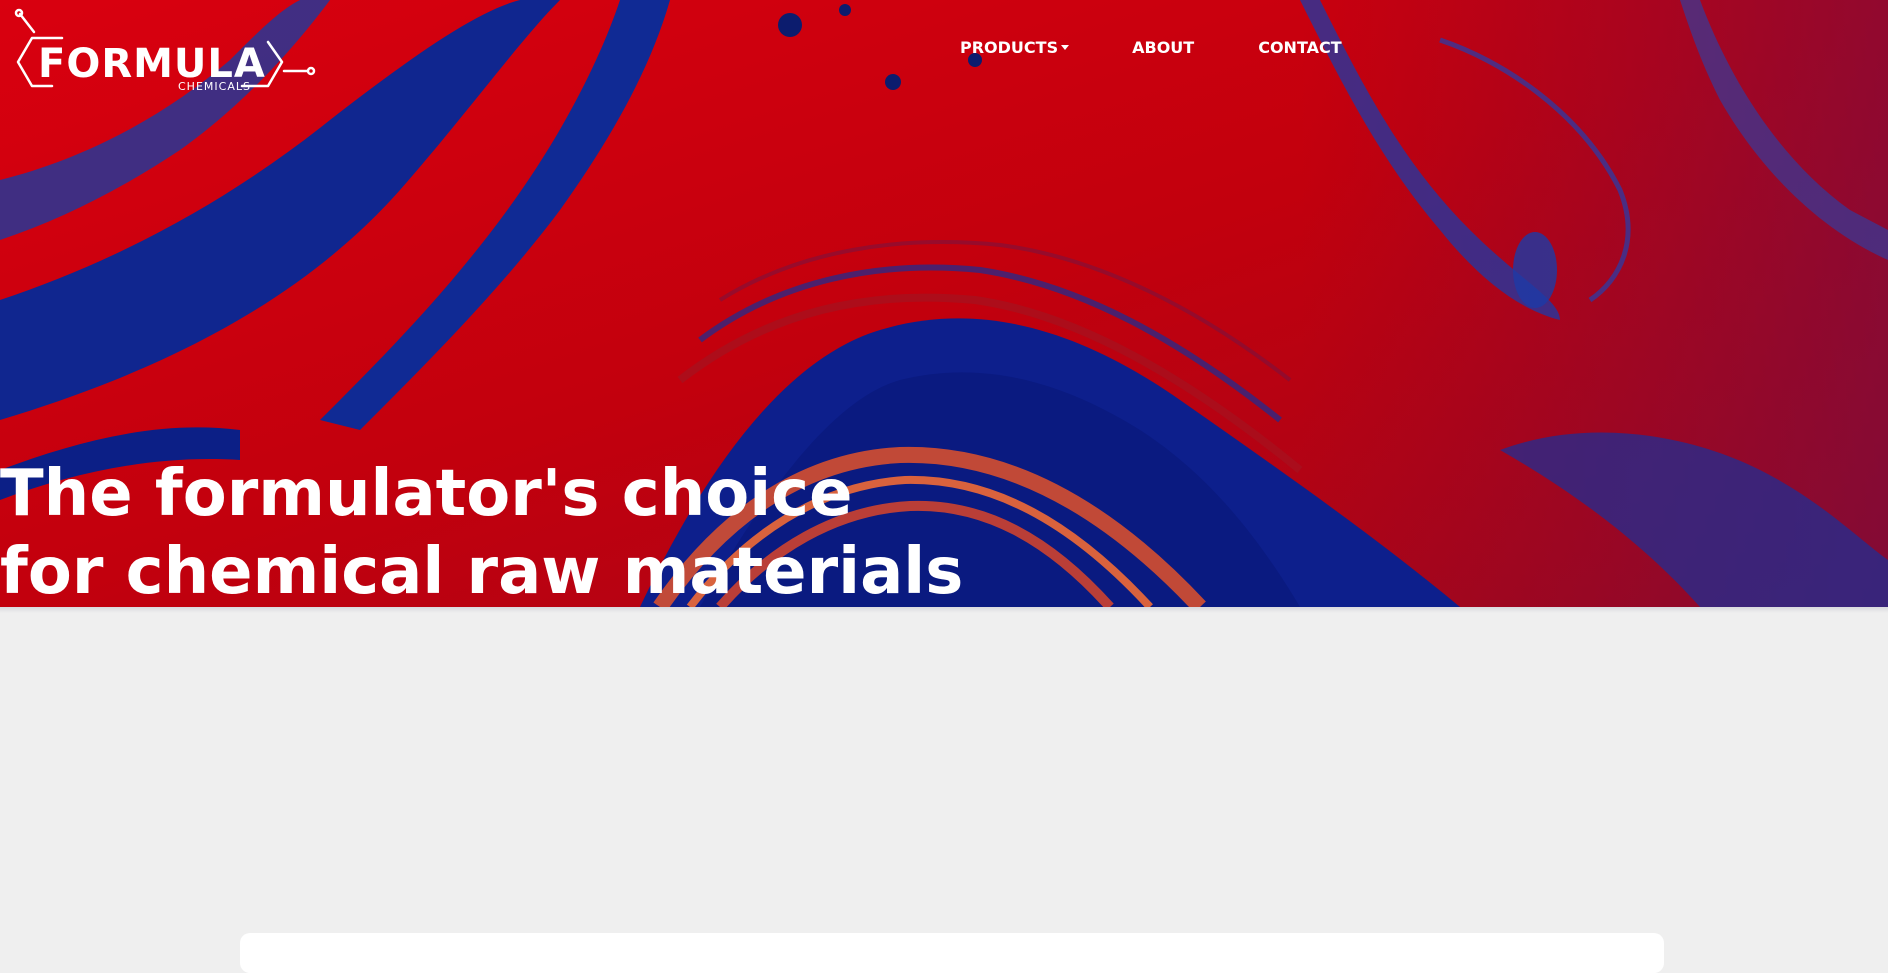  Describe the element at coordinates (952, 953) in the screenshot. I see `content-card` at that location.